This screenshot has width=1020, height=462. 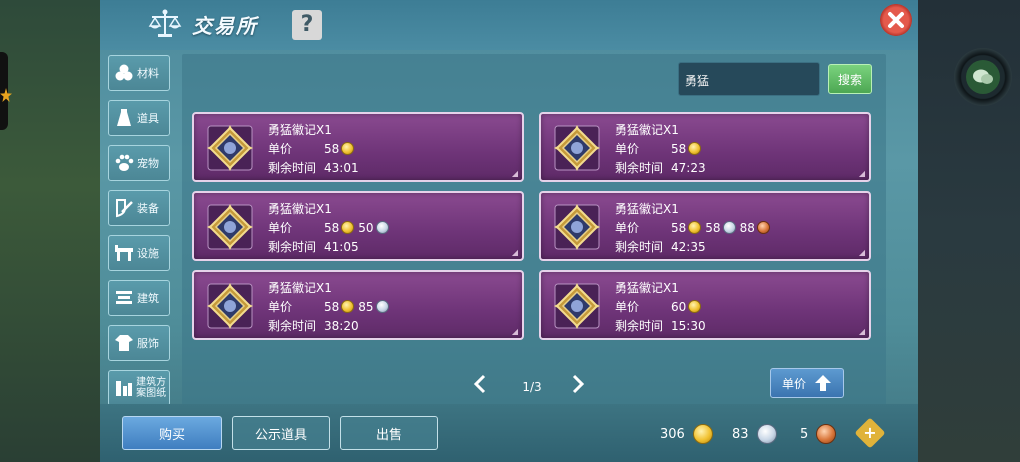 What do you see at coordinates (313, 167) in the screenshot?
I see `time-row: 剩余时间 43:01` at bounding box center [313, 167].